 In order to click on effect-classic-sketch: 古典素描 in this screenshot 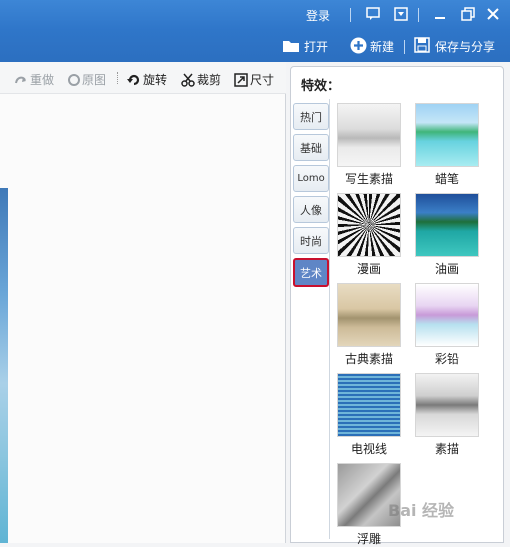, I will do `click(369, 325)`.